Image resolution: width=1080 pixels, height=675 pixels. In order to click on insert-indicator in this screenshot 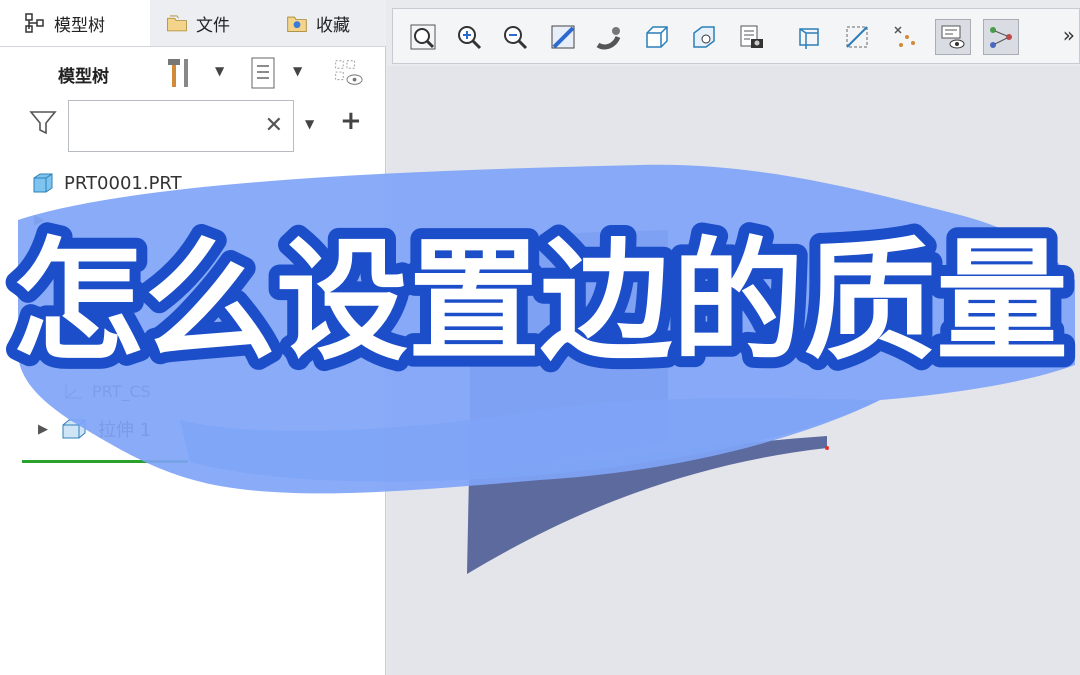, I will do `click(105, 461)`.